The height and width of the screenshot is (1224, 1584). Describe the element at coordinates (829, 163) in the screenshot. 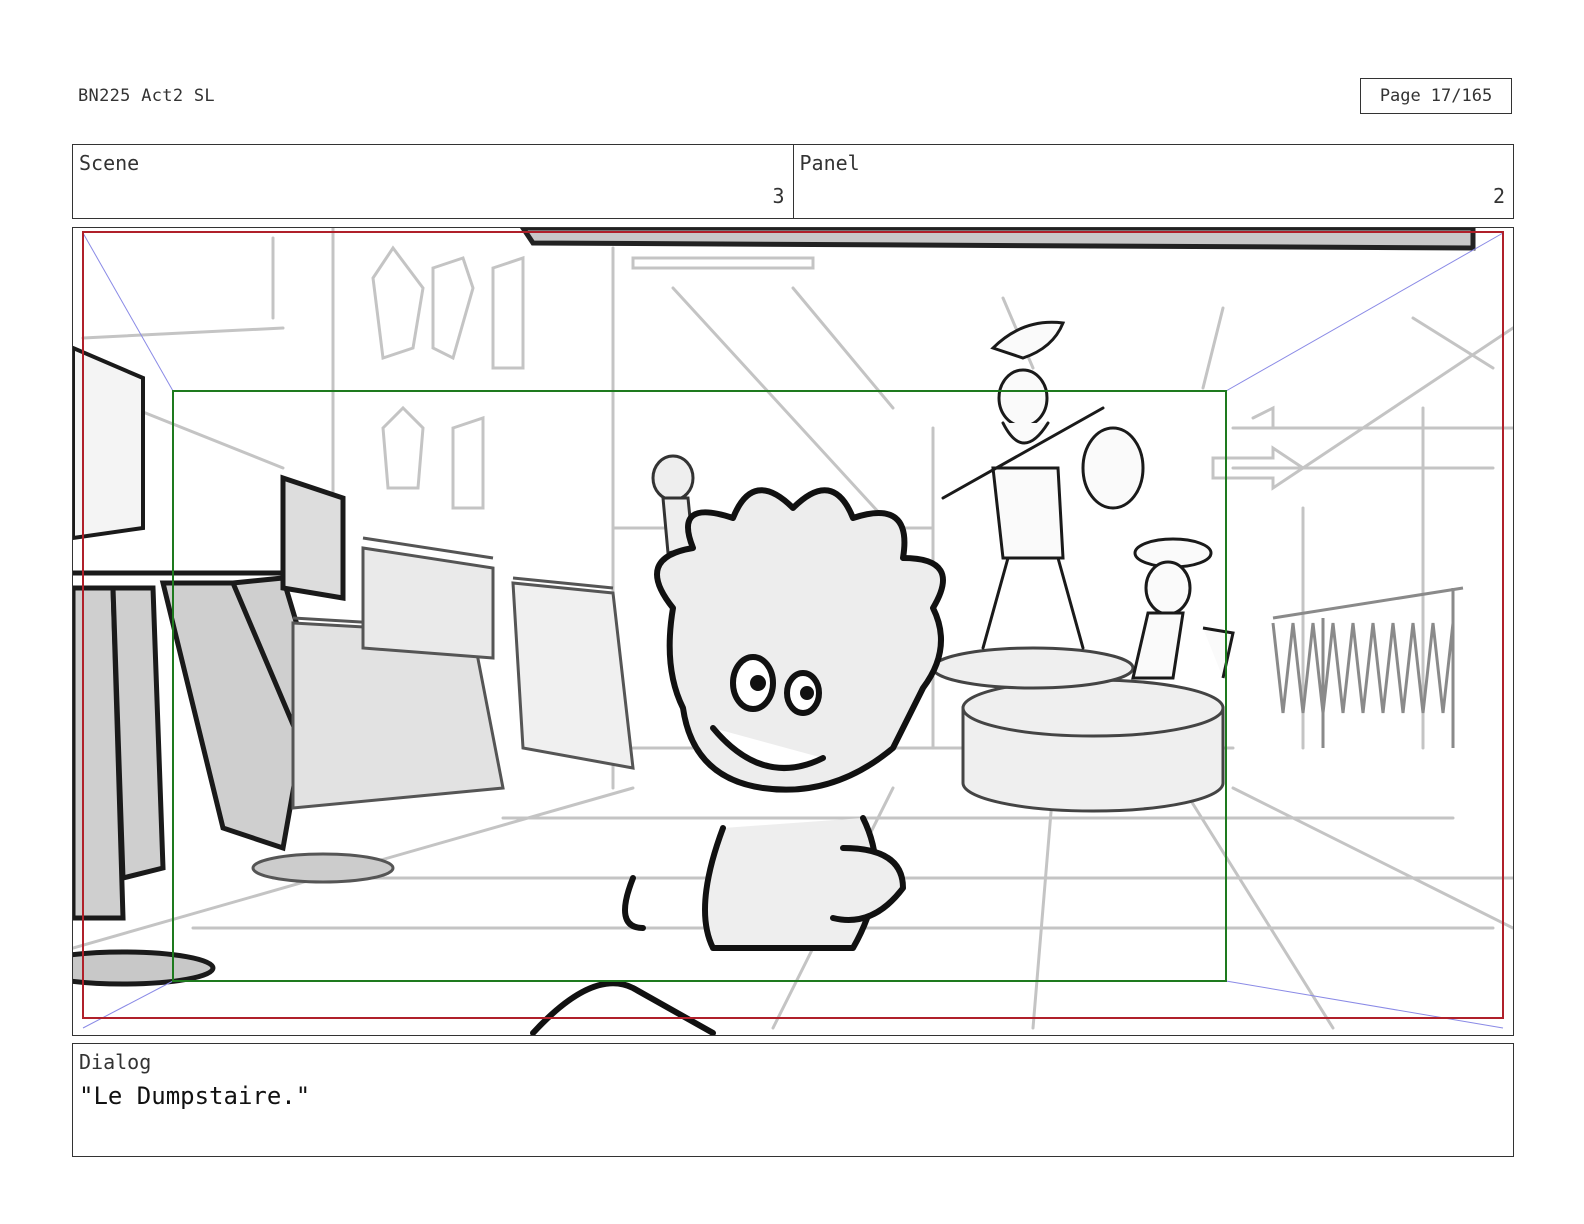

I see `panel-label: Panel` at that location.